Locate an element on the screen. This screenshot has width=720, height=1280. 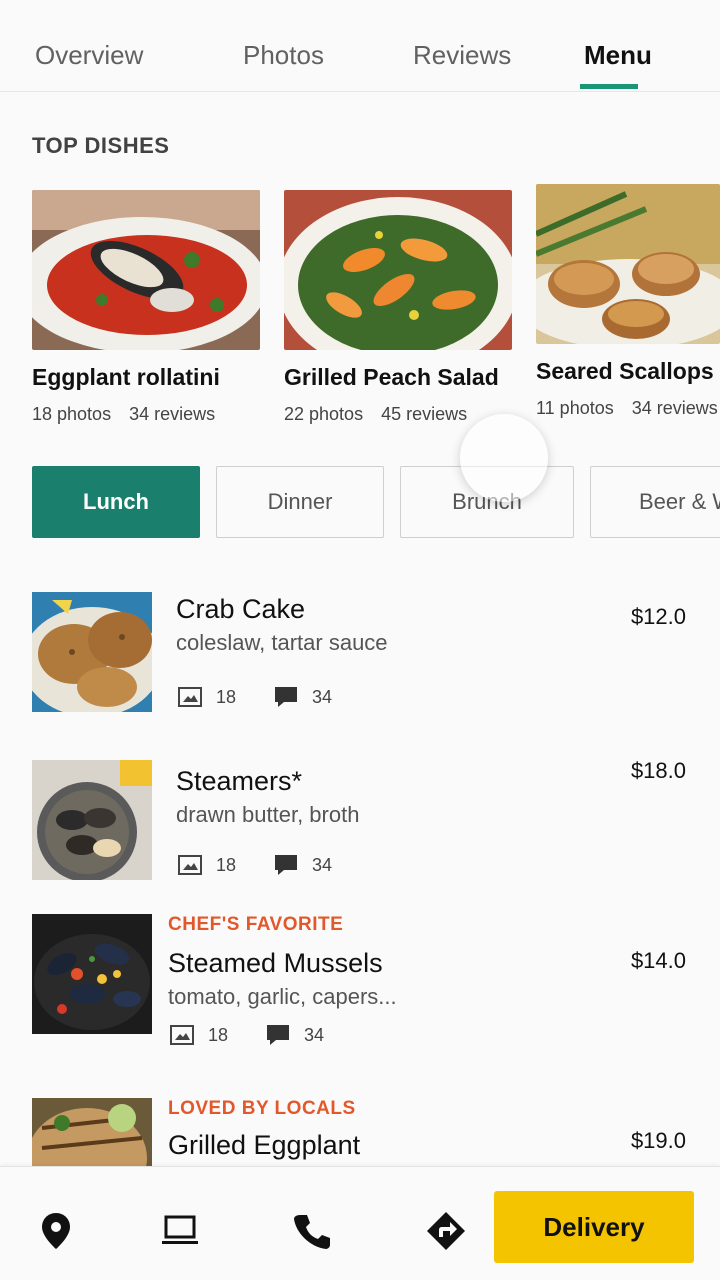
menu-item-tag: CHEF'S FAVORITE is located at coordinates (256, 924).